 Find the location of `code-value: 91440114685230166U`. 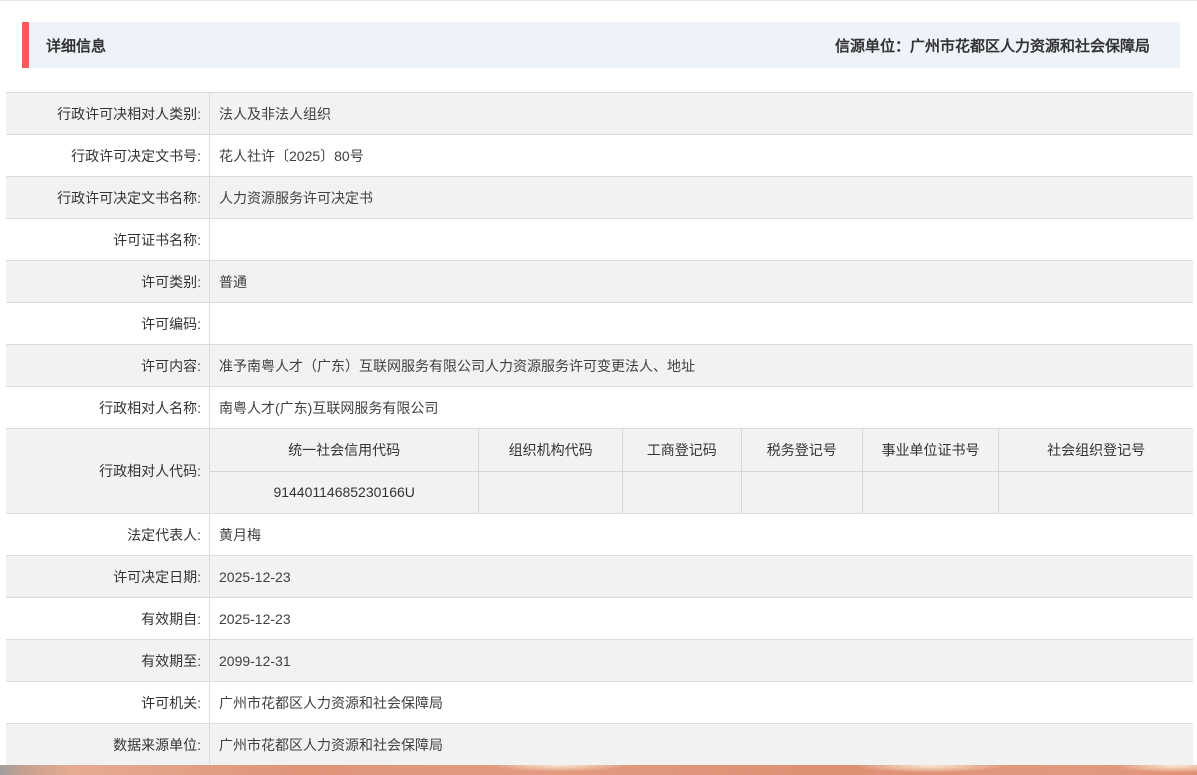

code-value: 91440114685230166U is located at coordinates (345, 492).